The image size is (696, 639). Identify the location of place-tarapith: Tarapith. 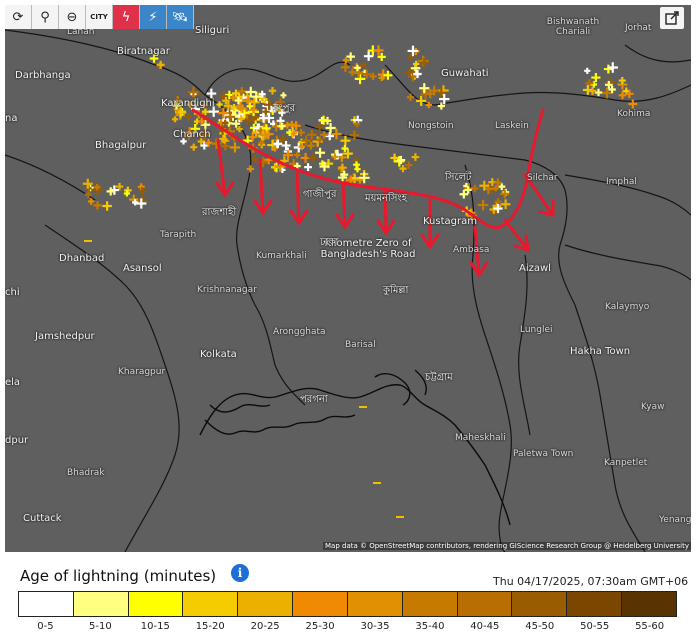
(178, 235).